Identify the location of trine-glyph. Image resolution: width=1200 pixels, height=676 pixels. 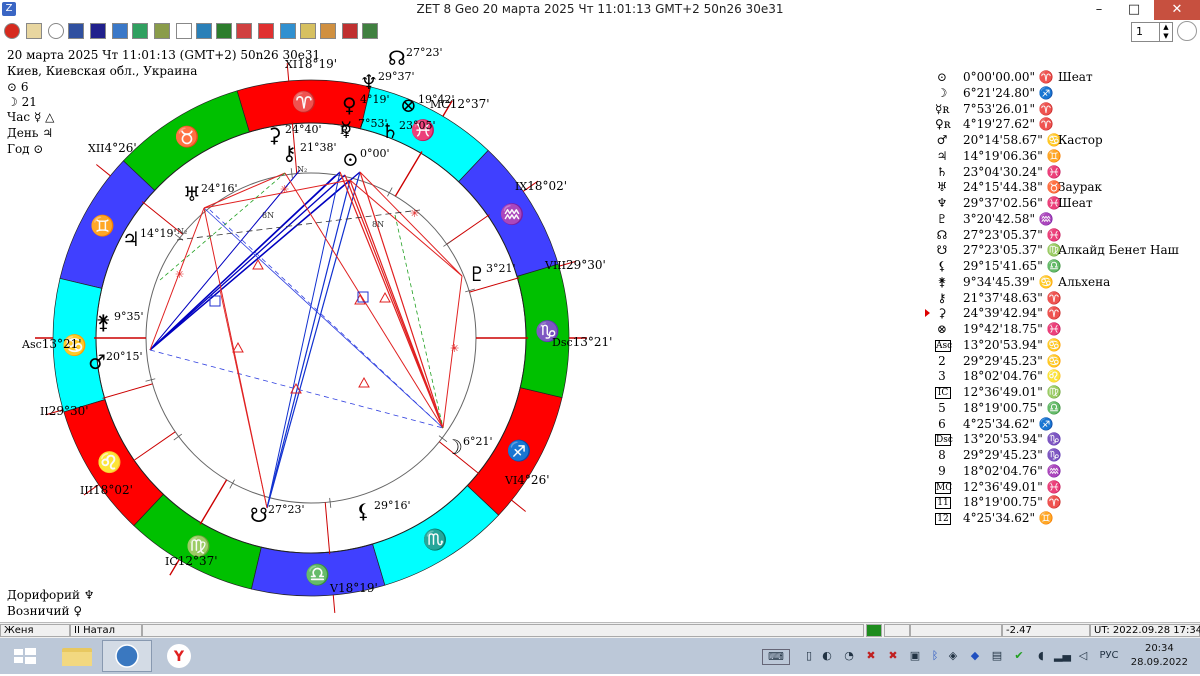
(238, 347).